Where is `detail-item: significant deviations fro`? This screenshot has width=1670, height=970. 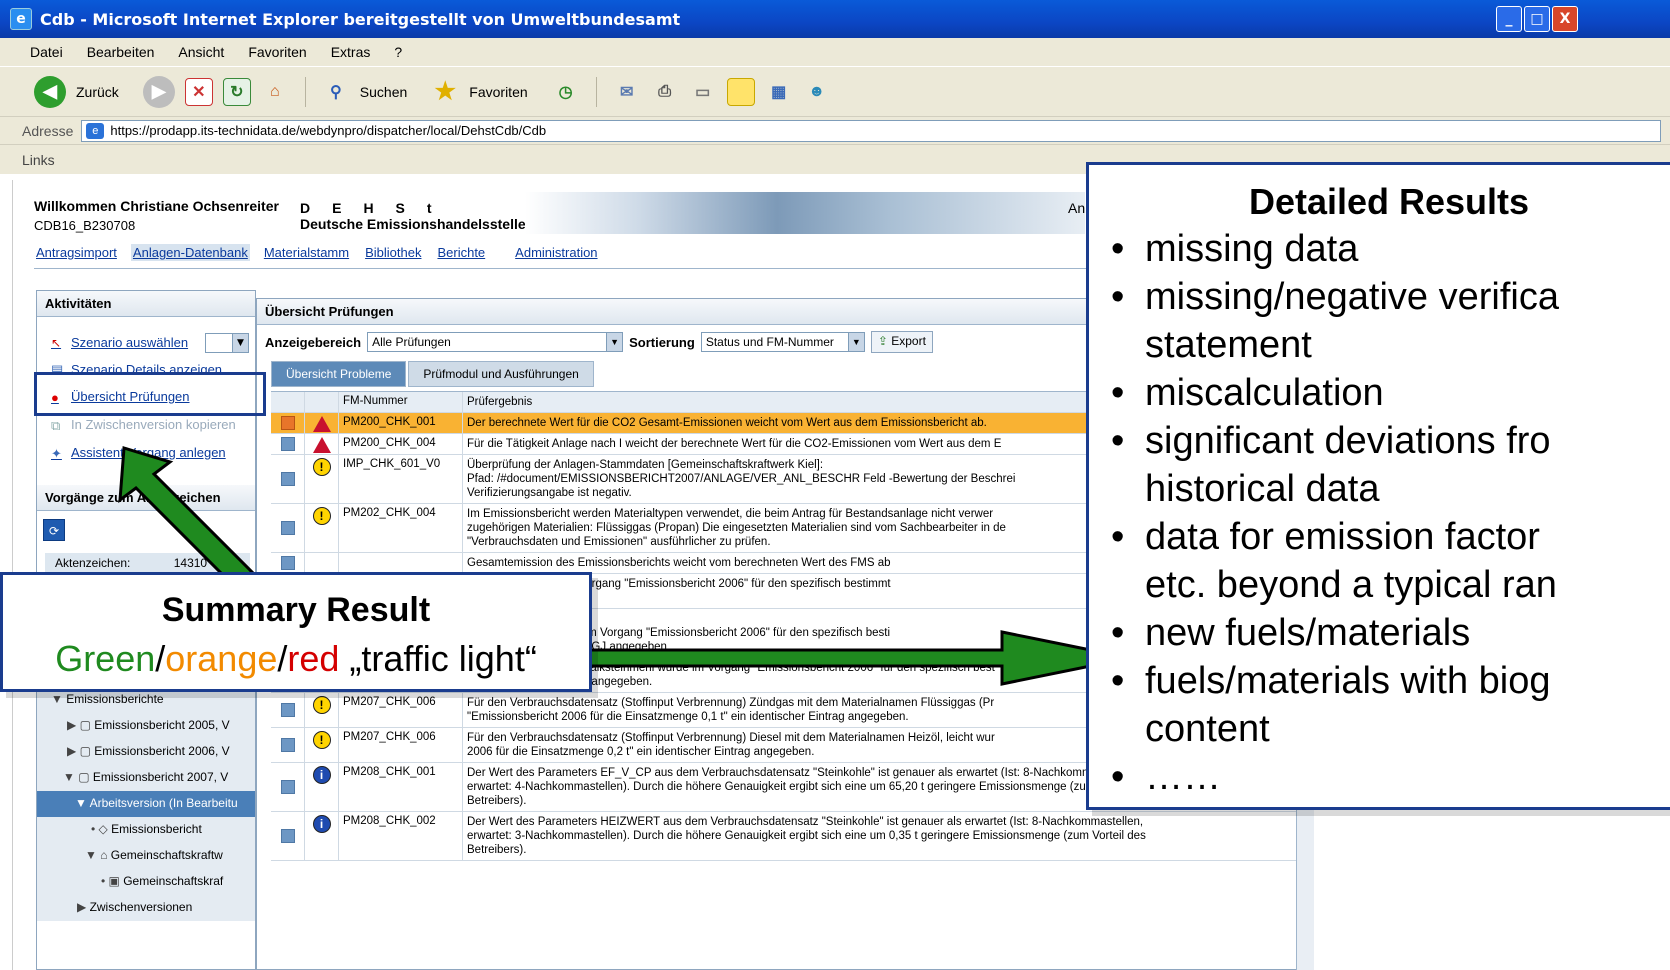
detail-item: significant deviations fro is located at coordinates (1331, 441).